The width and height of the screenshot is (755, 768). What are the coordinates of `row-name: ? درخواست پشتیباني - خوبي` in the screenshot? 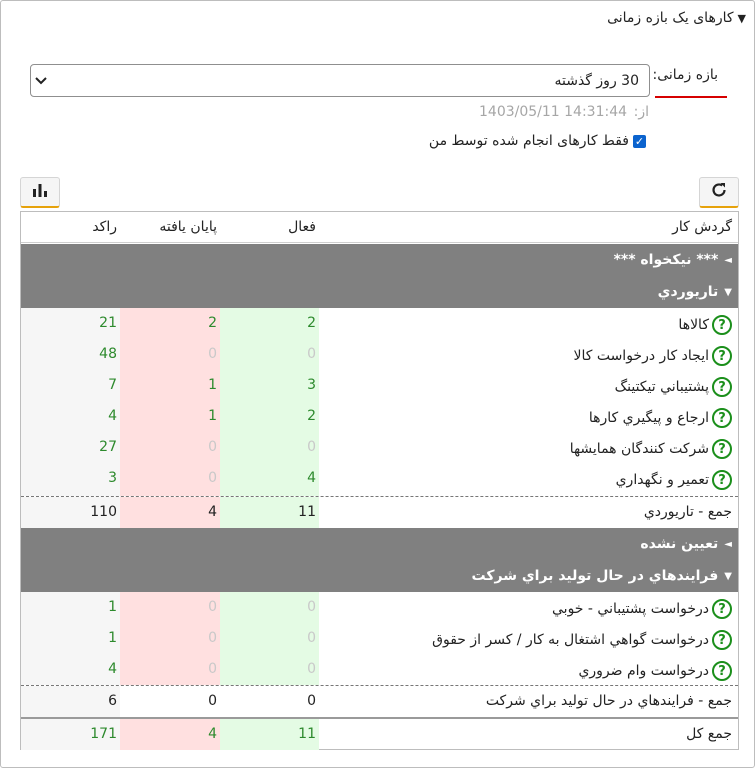 It's located at (642, 609).